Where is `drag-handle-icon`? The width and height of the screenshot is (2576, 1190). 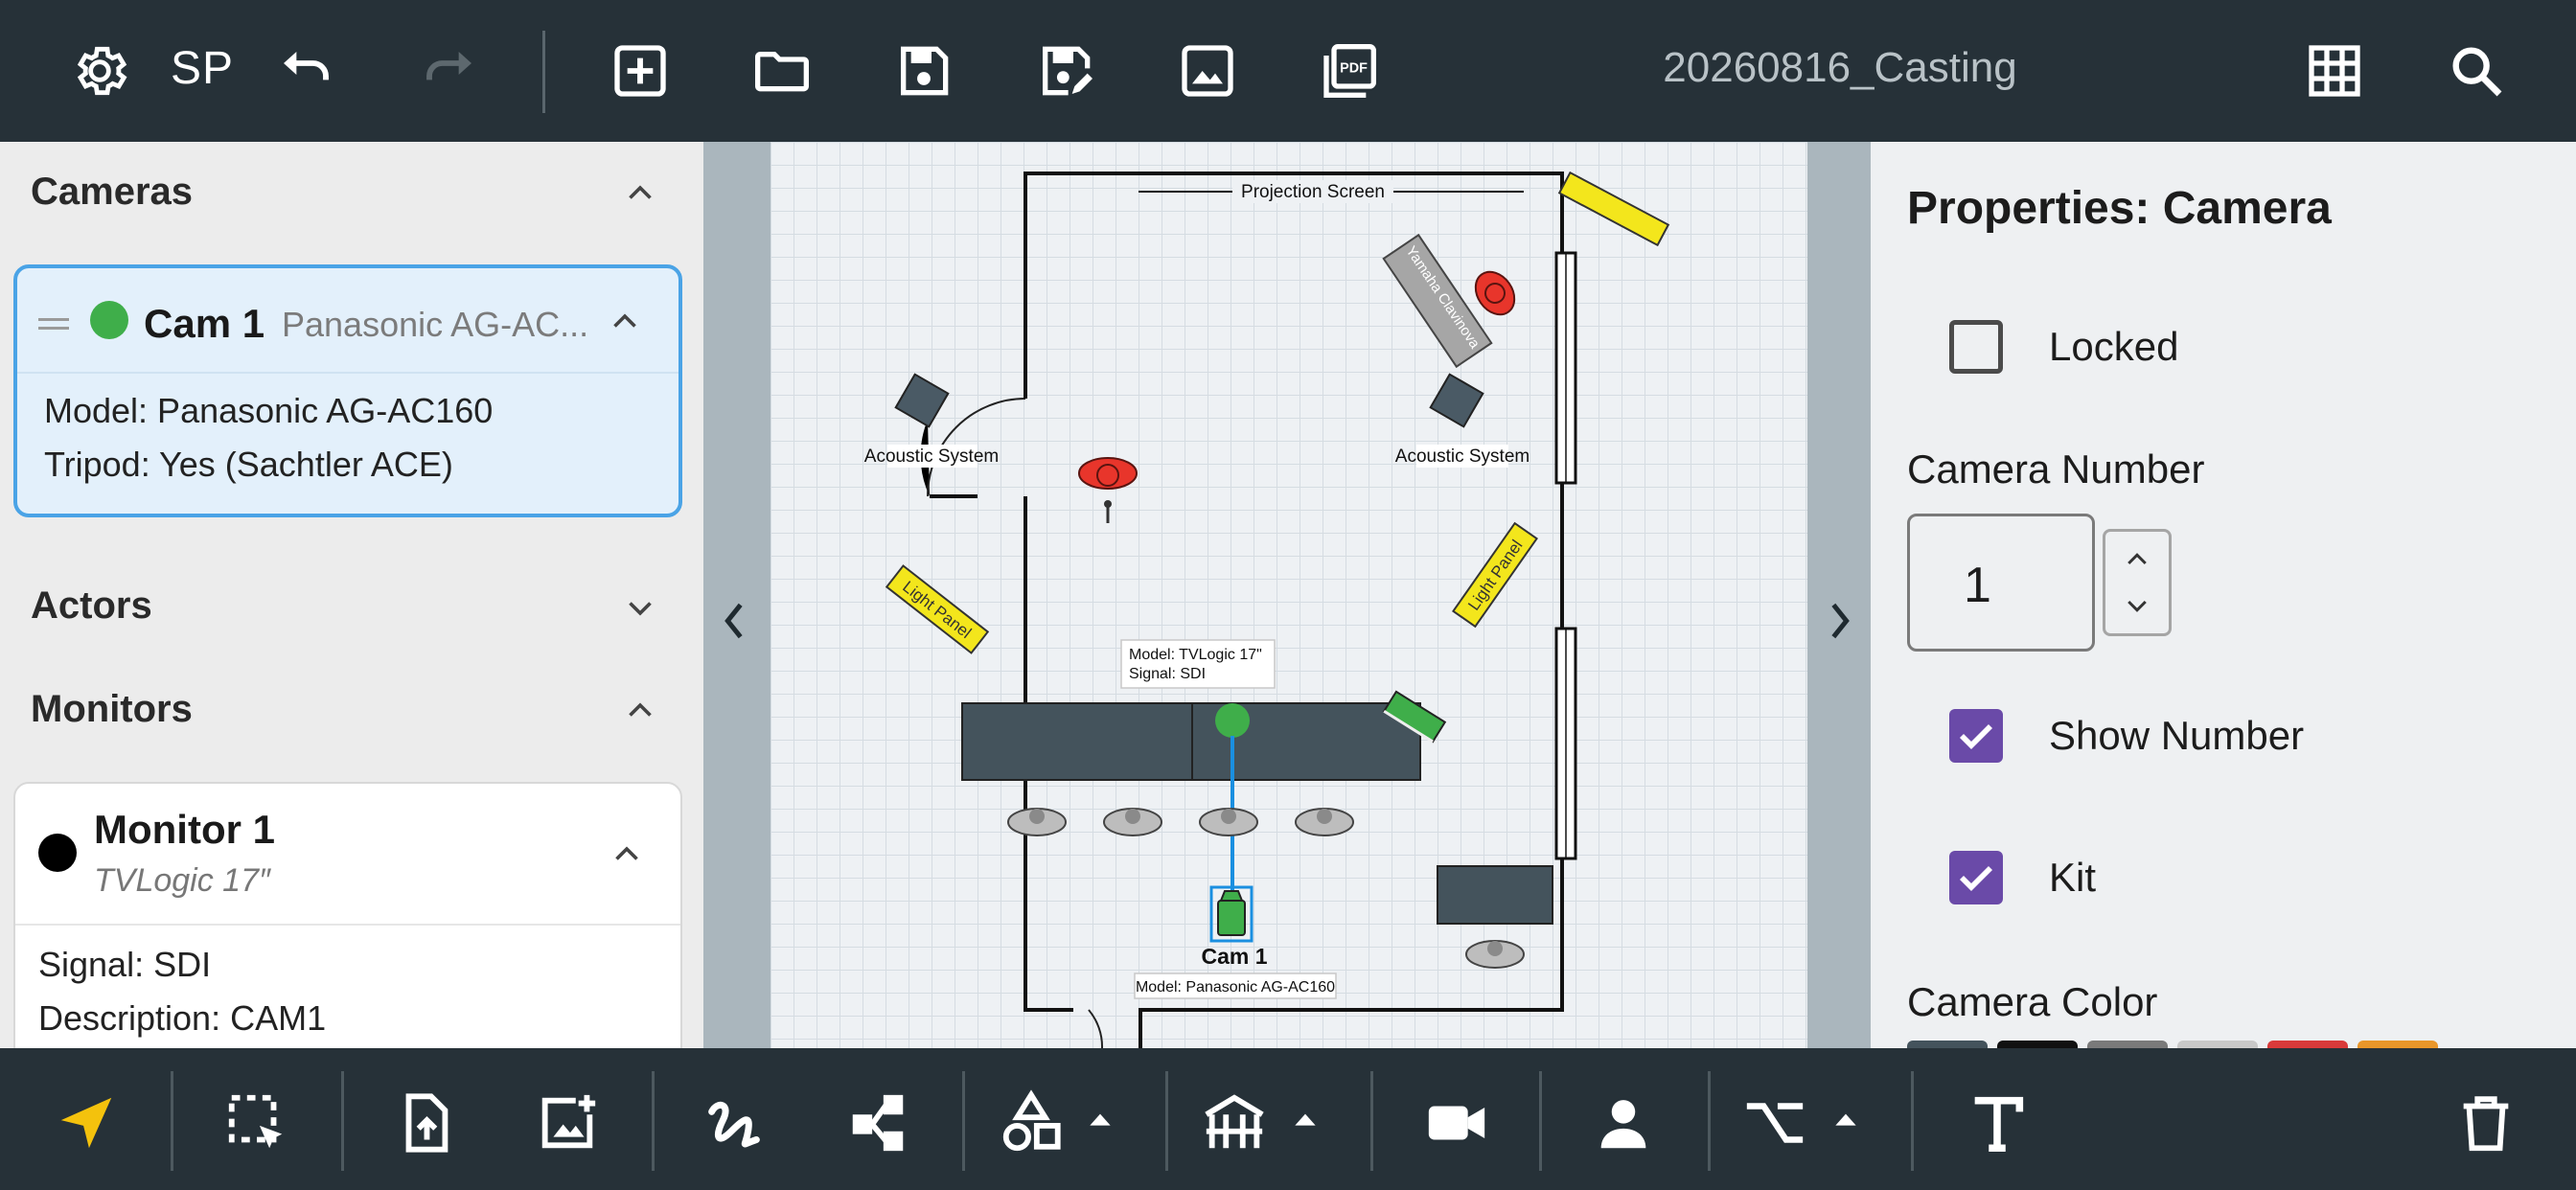 drag-handle-icon is located at coordinates (53, 325).